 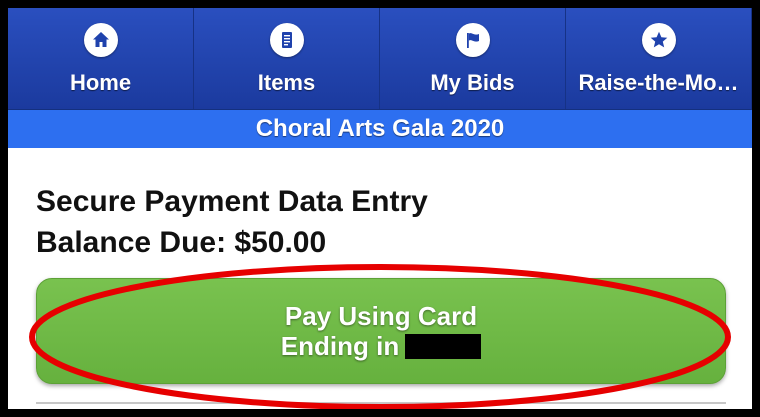 I want to click on event-title: Choral Arts Gala 2020, so click(x=380, y=128).